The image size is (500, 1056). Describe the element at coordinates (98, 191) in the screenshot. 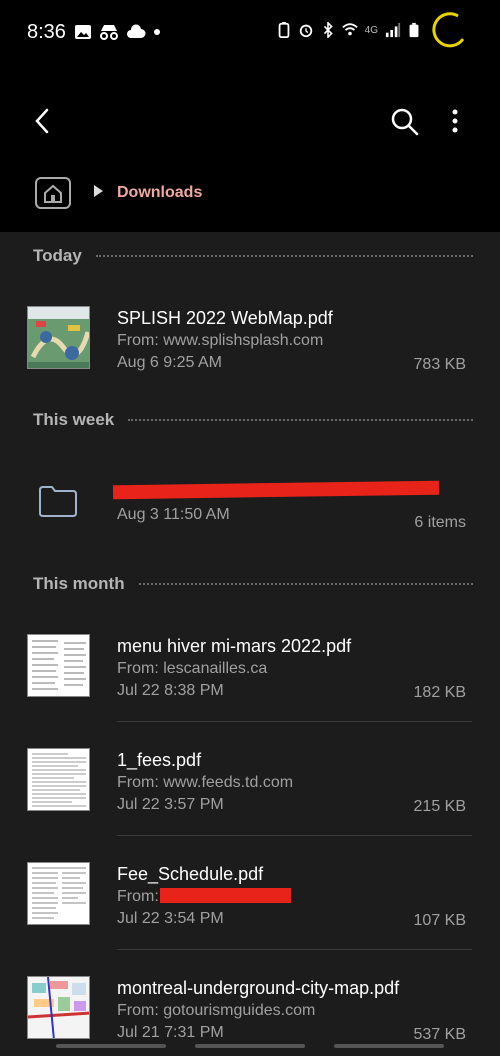

I see `breadcrumb-arrow-icon` at that location.